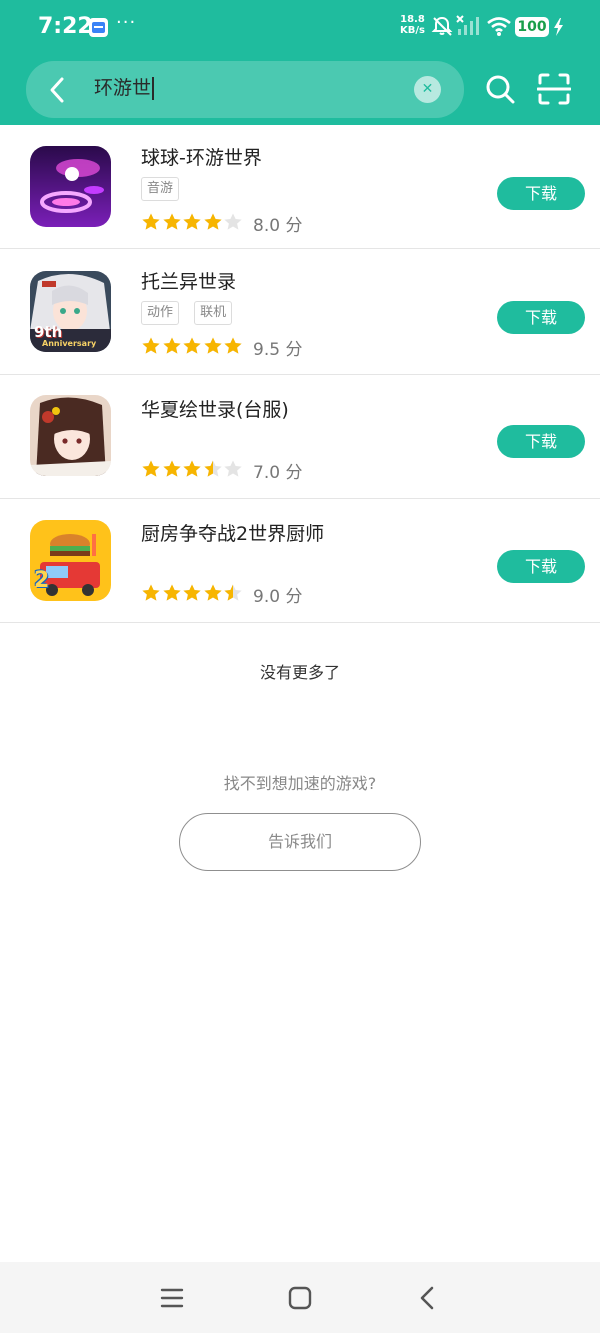  Describe the element at coordinates (201, 156) in the screenshot. I see `game-name: 球球-环游世界` at that location.